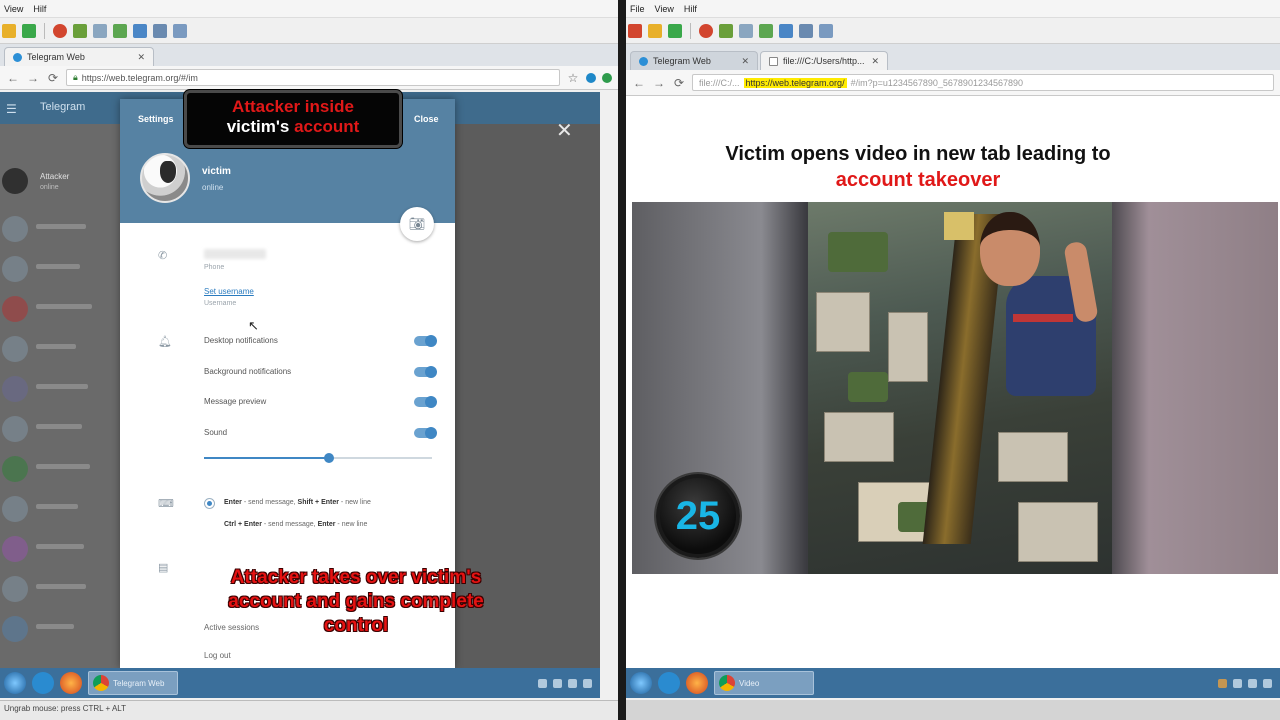 The width and height of the screenshot is (1280, 720). Describe the element at coordinates (329, 458) in the screenshot. I see `slider-handle` at that location.